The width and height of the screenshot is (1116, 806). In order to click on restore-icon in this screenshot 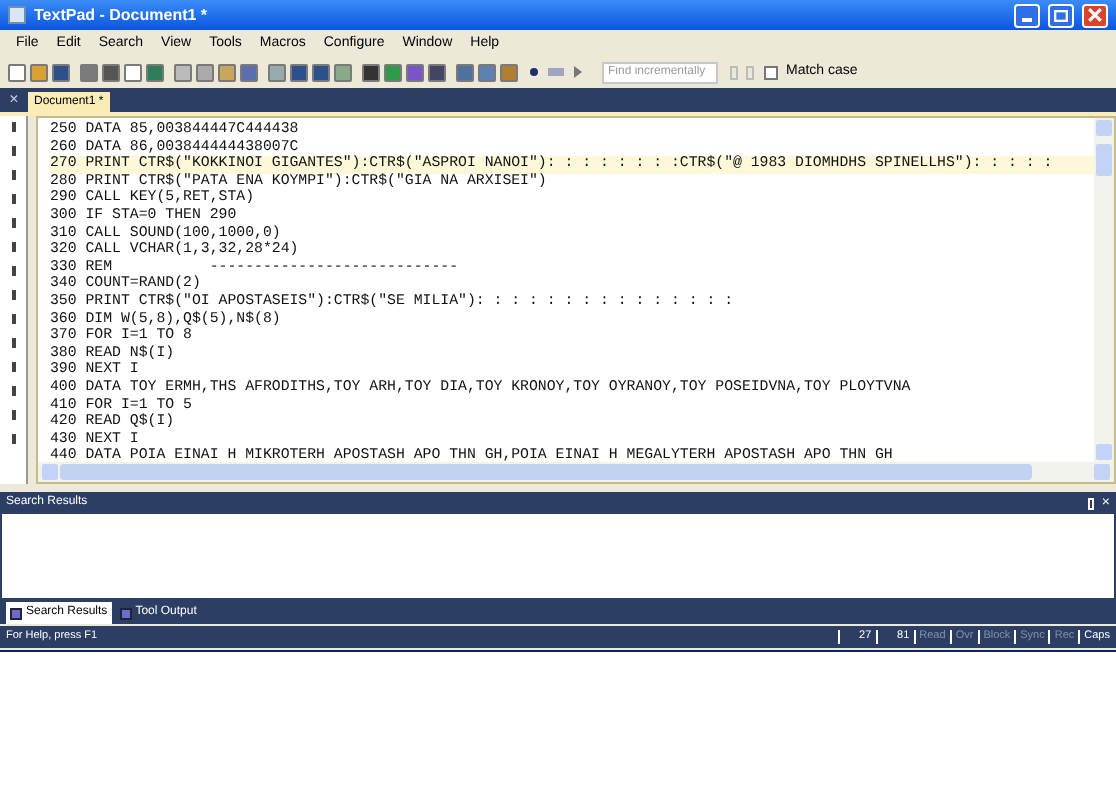, I will do `click(1061, 15)`.